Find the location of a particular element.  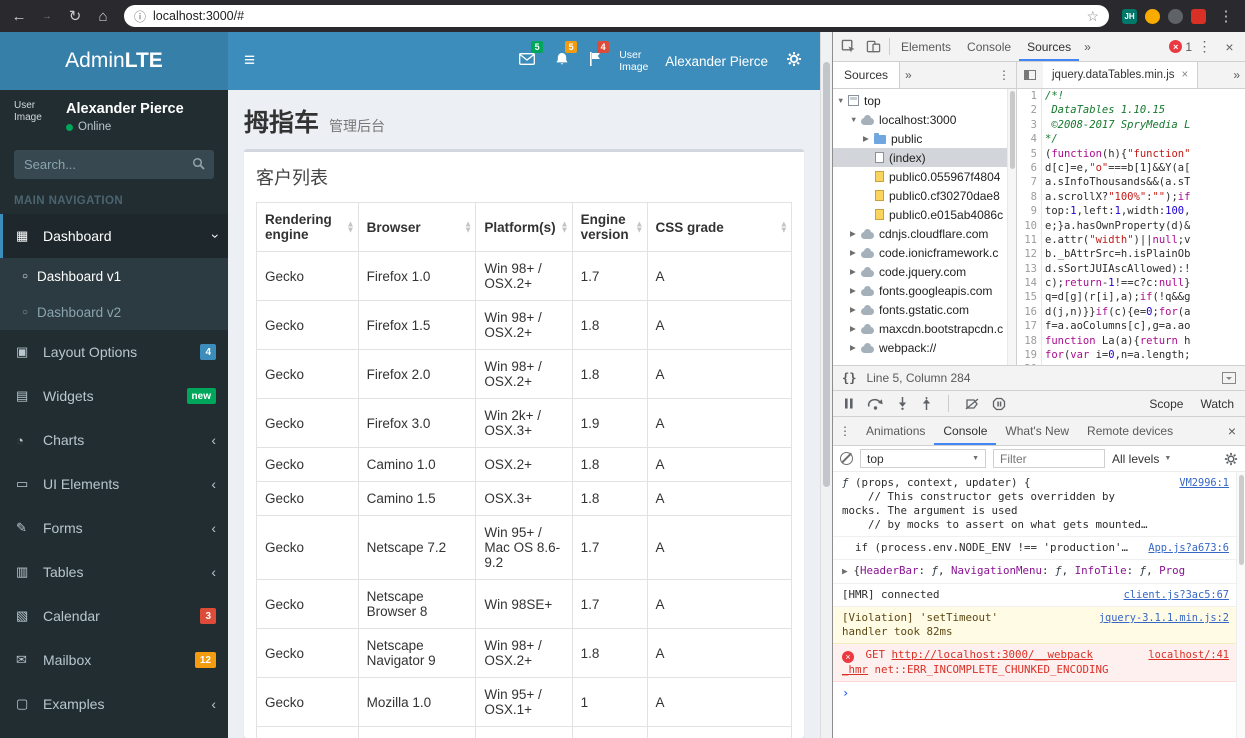

pause-script-icon is located at coordinates (849, 403).